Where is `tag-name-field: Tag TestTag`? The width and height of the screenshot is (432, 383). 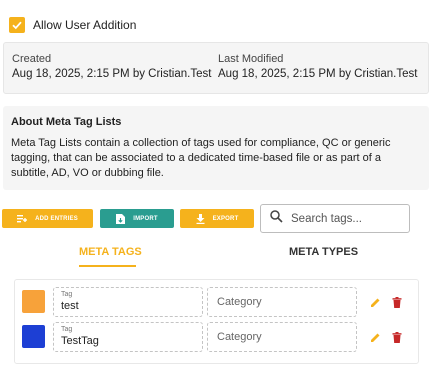
tag-name-field: Tag TestTag is located at coordinates (128, 337).